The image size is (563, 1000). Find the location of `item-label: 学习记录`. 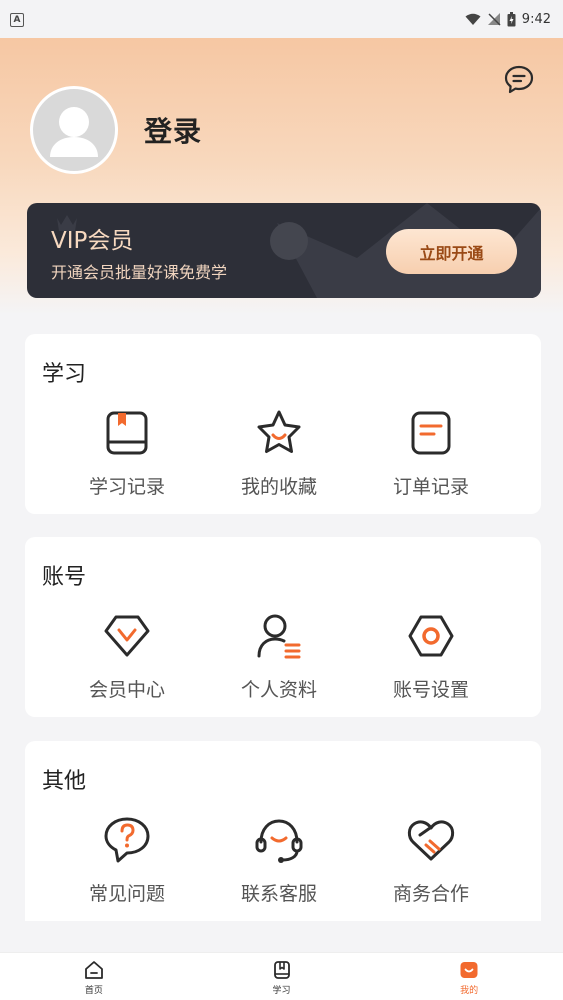

item-label: 学习记录 is located at coordinates (126, 487).